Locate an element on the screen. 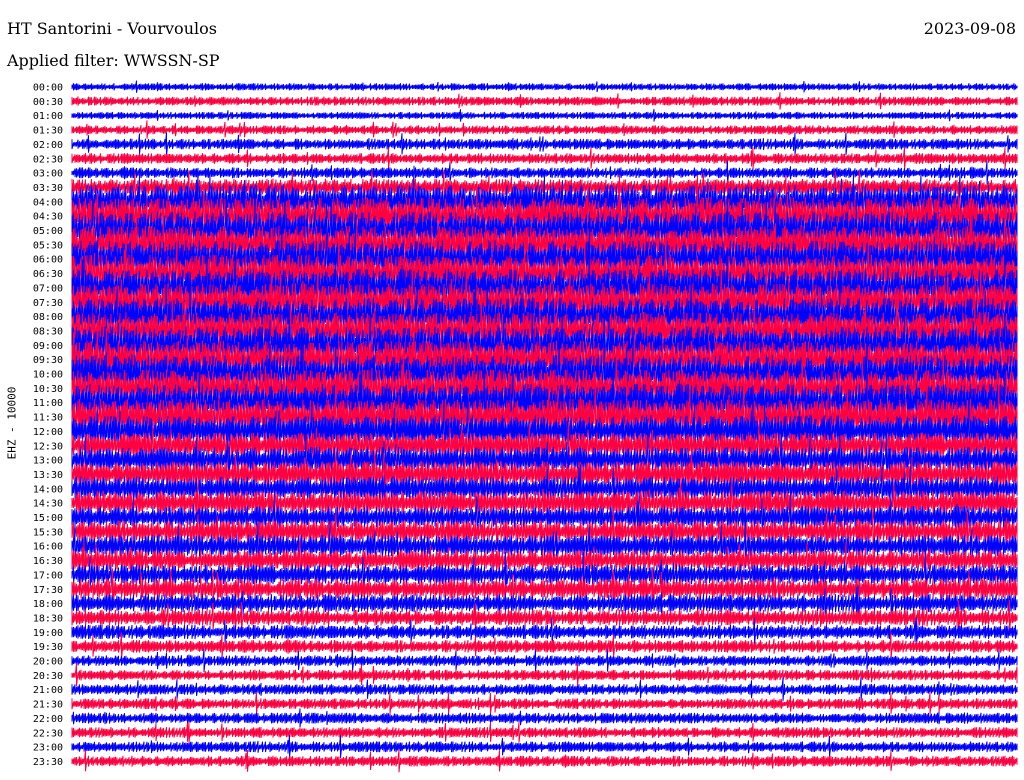 This screenshot has height=780, width=1024. time-tick-label: 22:00 is located at coordinates (48, 719).